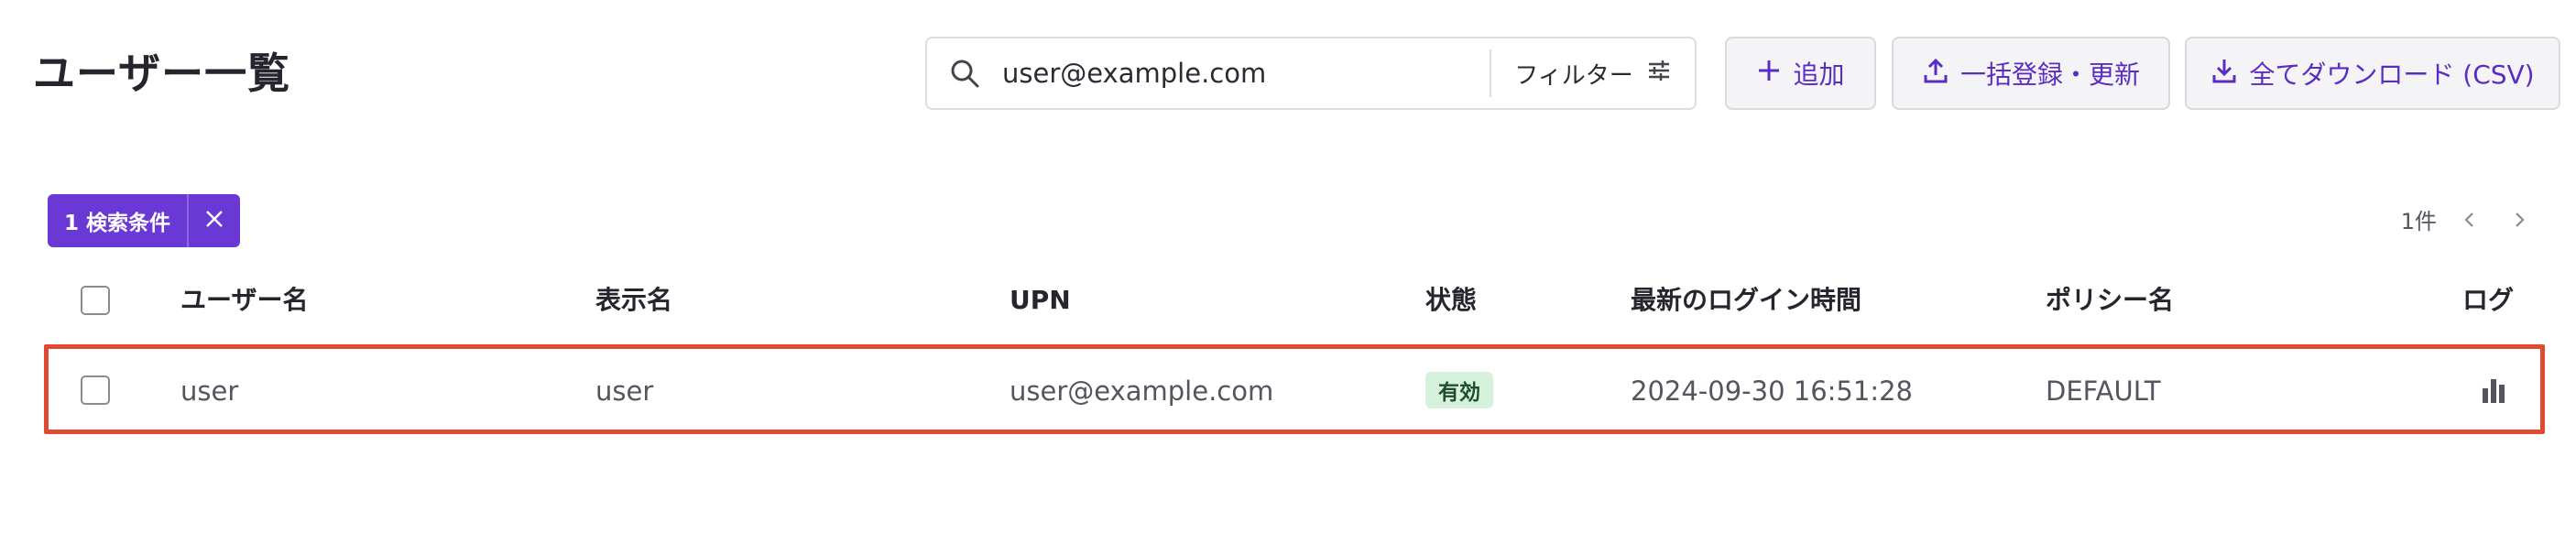 This screenshot has width=2576, height=555. What do you see at coordinates (118, 220) in the screenshot?
I see `filter-chip-label: 1 検索条件` at bounding box center [118, 220].